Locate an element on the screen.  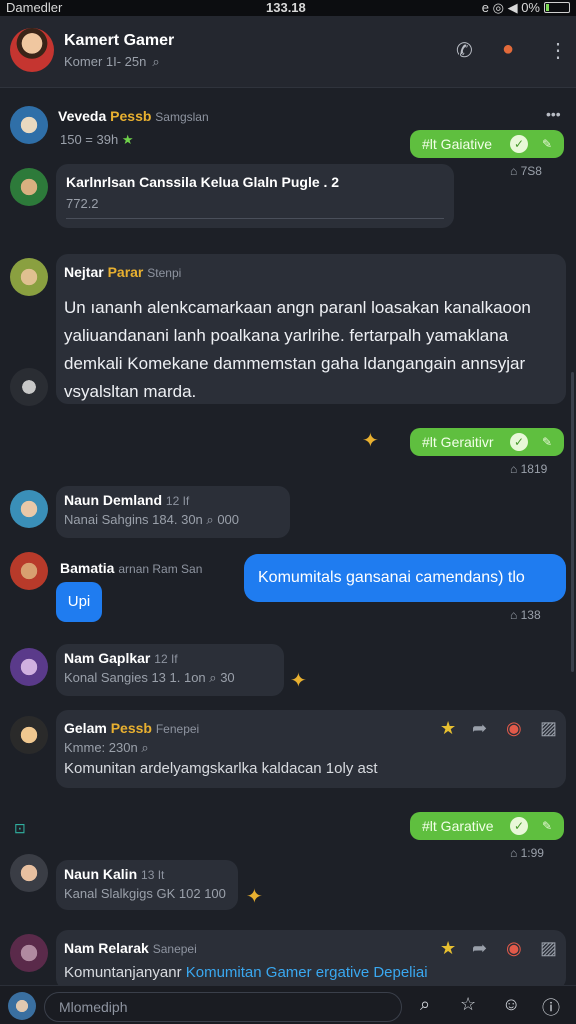
outgoing-message: Komumitals gansanai camendans) tlo is located at coordinates (405, 578).